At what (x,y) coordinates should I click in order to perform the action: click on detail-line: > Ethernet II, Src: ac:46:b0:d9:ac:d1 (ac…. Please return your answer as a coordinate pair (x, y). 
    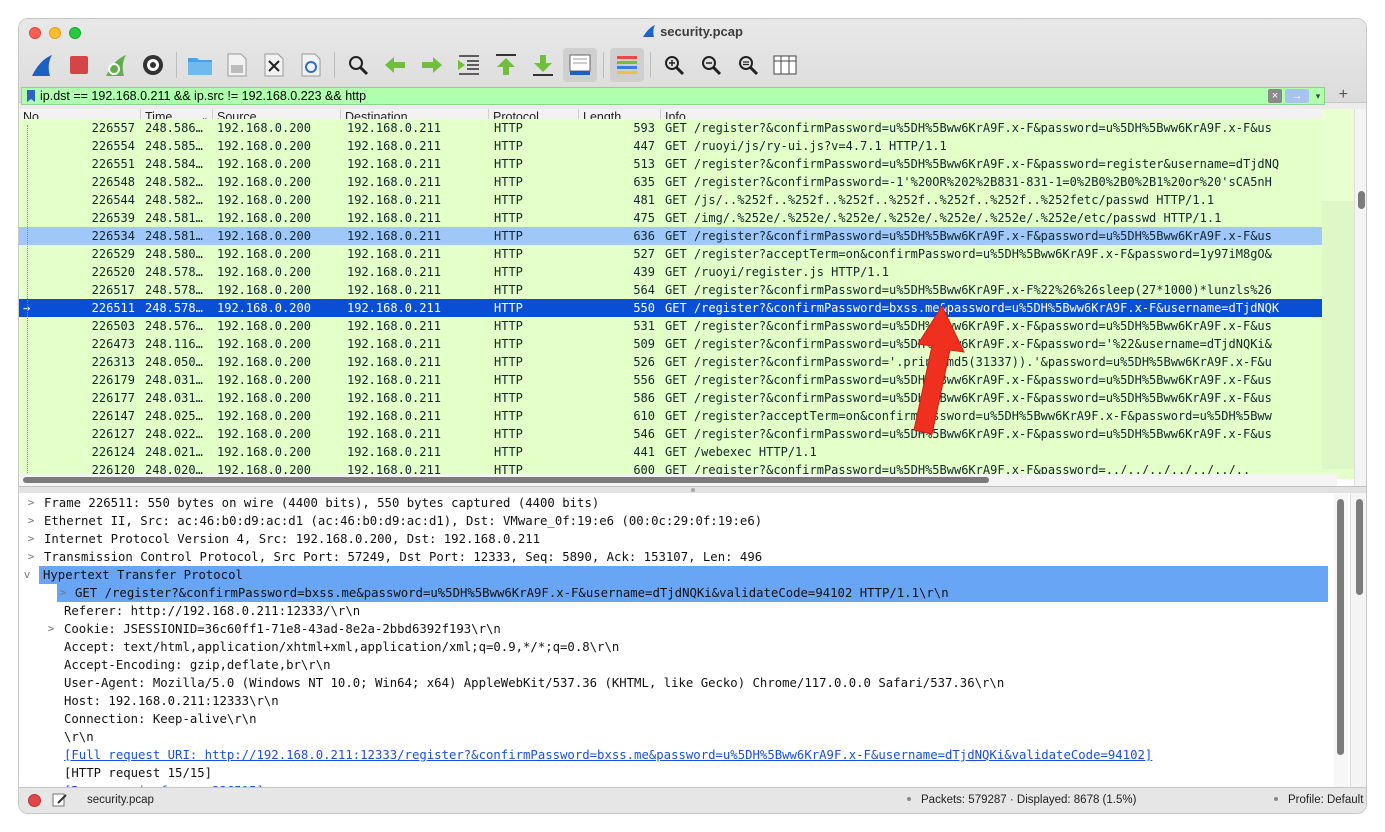
    Looking at the image, I should click on (692, 521).